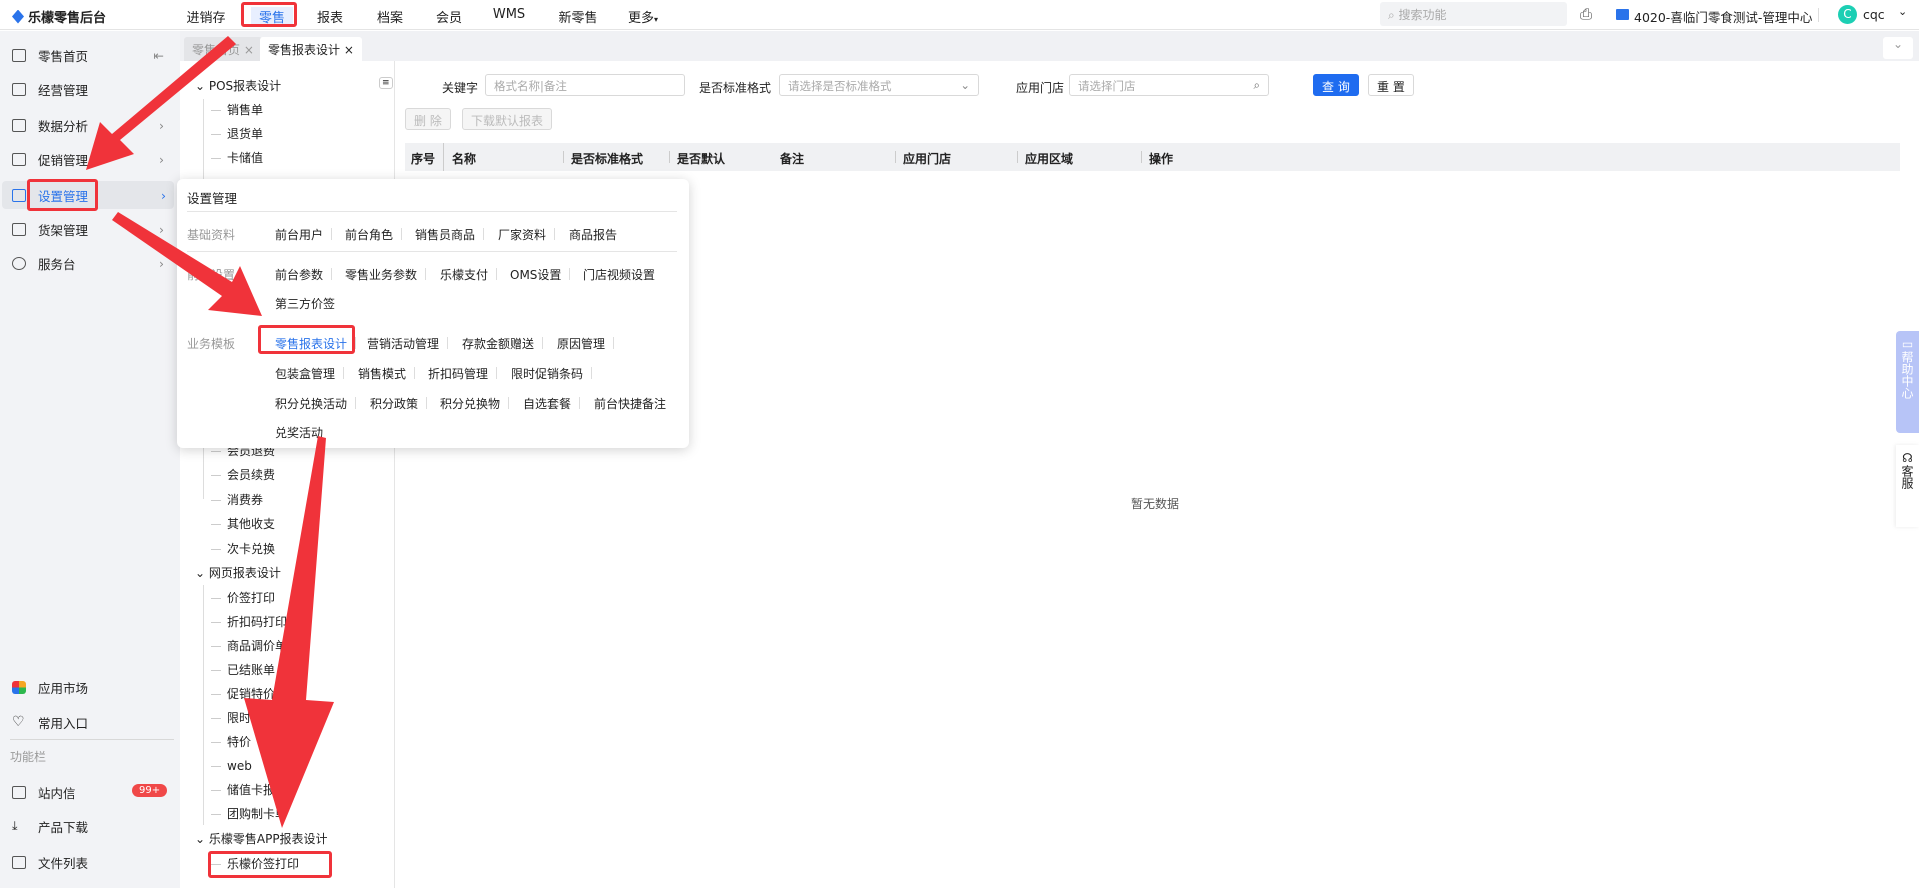 The image size is (1919, 888). What do you see at coordinates (236, 500) in the screenshot?
I see `tree-item: 消费券` at bounding box center [236, 500].